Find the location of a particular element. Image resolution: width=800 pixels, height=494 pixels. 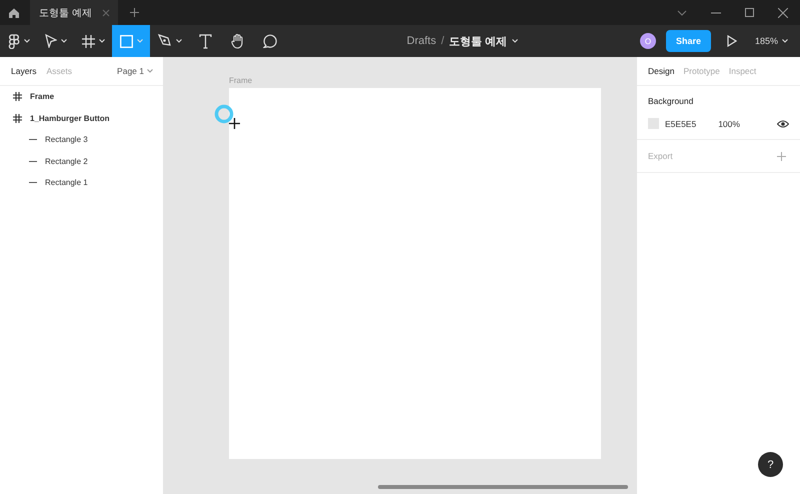

color-swatch is located at coordinates (653, 123).